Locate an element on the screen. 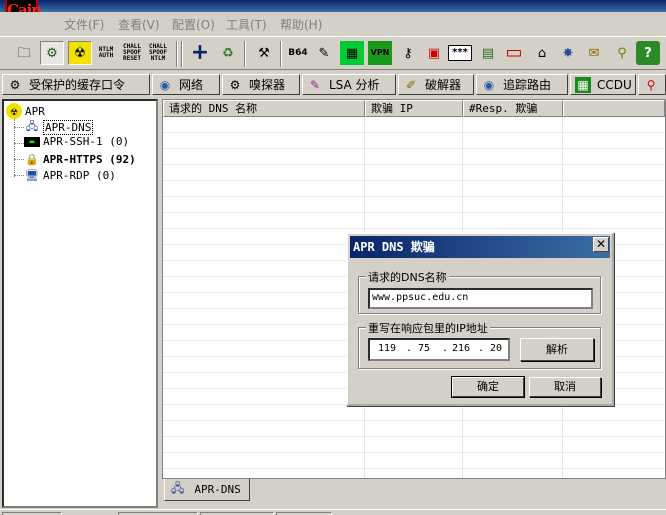  tree-item-apr-https: 🔒 APR-HTTPS (92) is located at coordinates (80, 159).